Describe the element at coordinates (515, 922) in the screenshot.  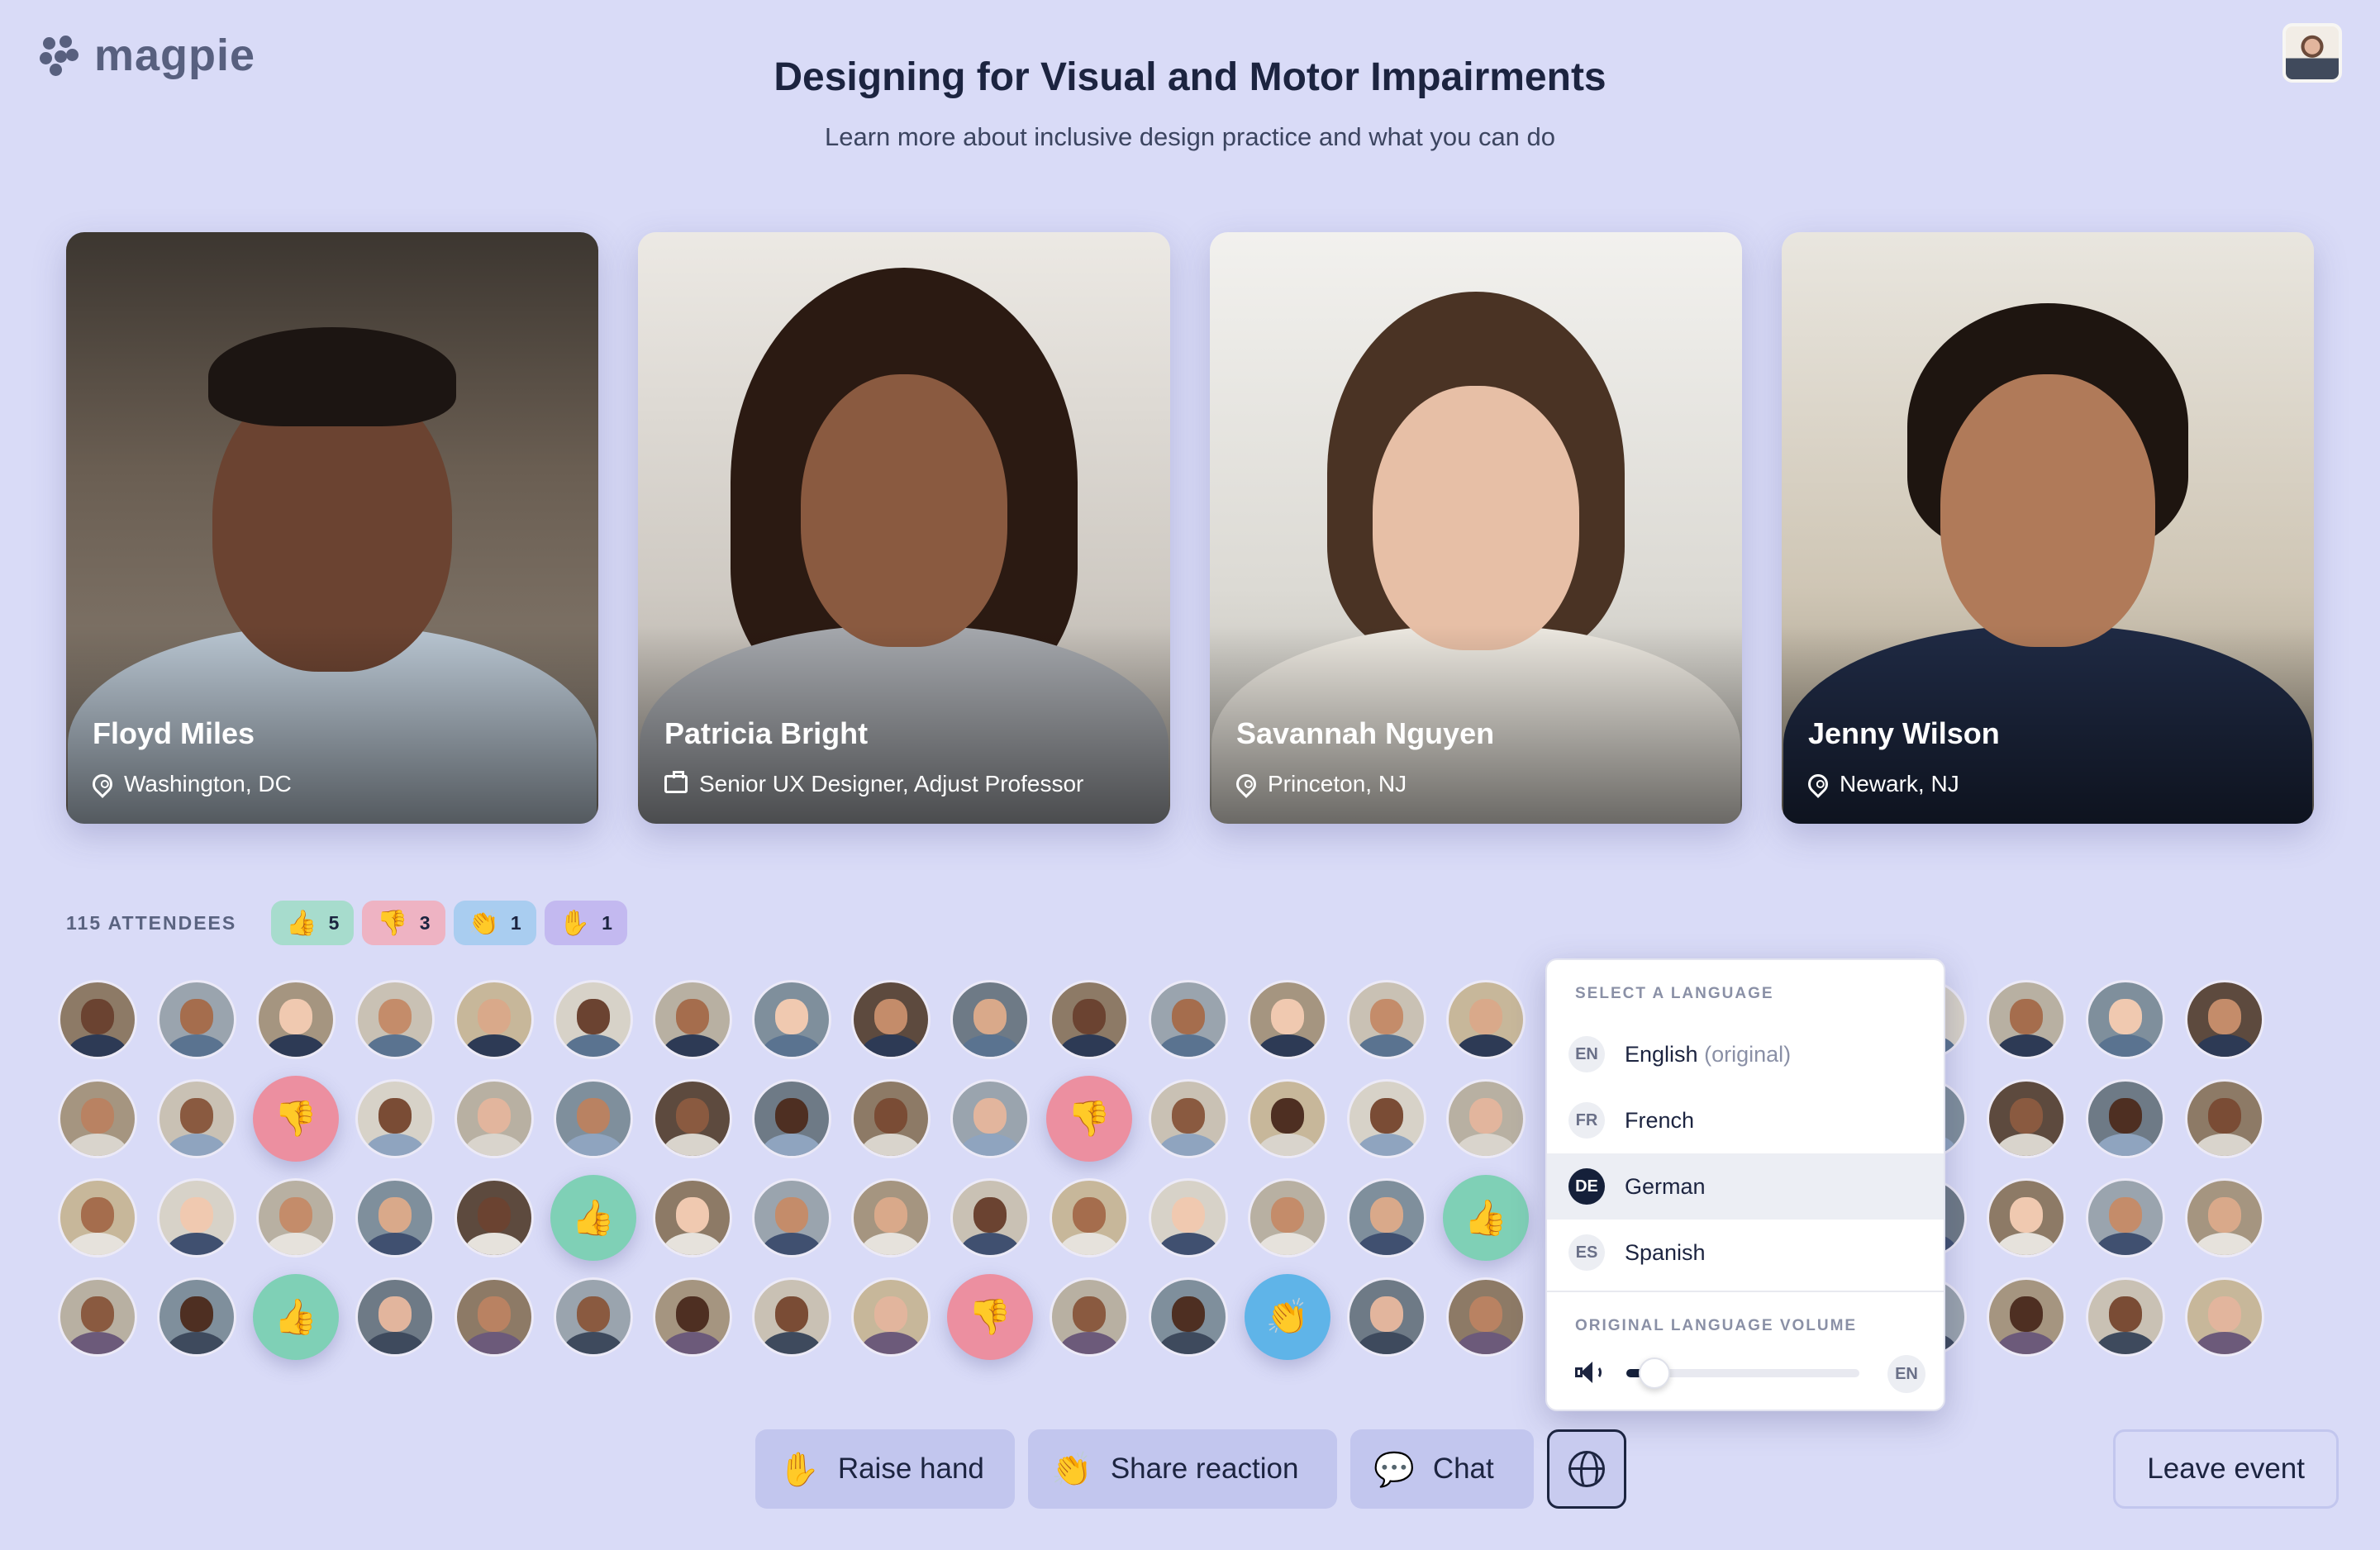
I see `reaction-count: 1` at that location.